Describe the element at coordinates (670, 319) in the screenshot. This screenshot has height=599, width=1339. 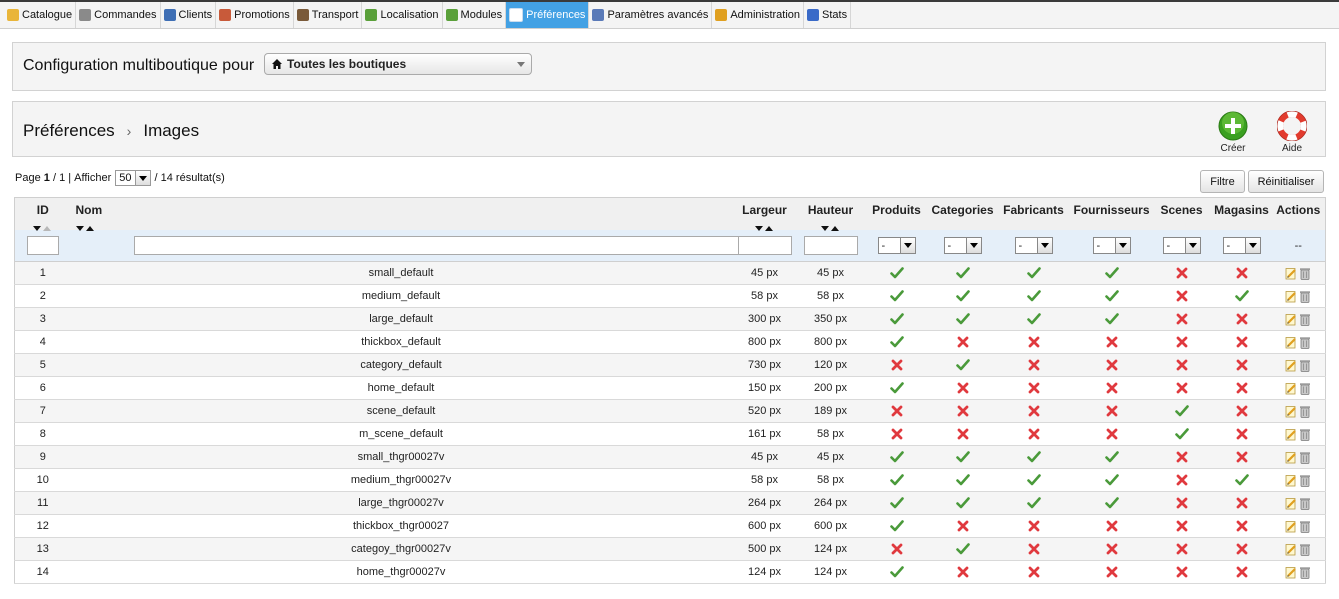
I see `table-row: 3 large_default 300 px 350 px` at that location.